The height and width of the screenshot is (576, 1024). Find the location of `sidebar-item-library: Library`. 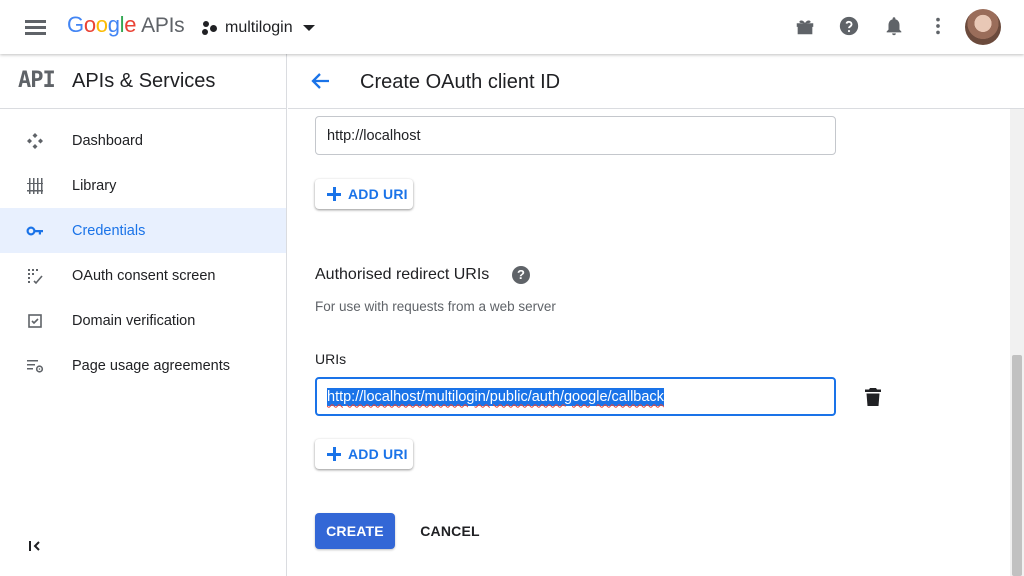

sidebar-item-library: Library is located at coordinates (143, 185).